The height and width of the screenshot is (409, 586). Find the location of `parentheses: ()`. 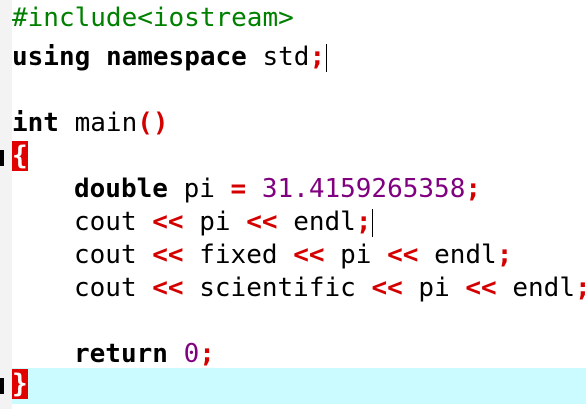

parentheses: () is located at coordinates (153, 123).